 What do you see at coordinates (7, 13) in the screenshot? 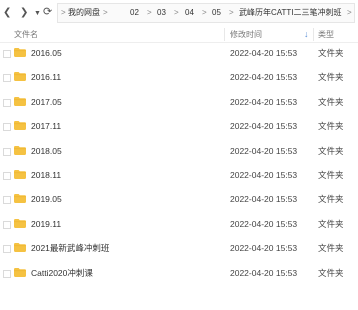
I see `back-arrow-icon: ❮` at bounding box center [7, 13].